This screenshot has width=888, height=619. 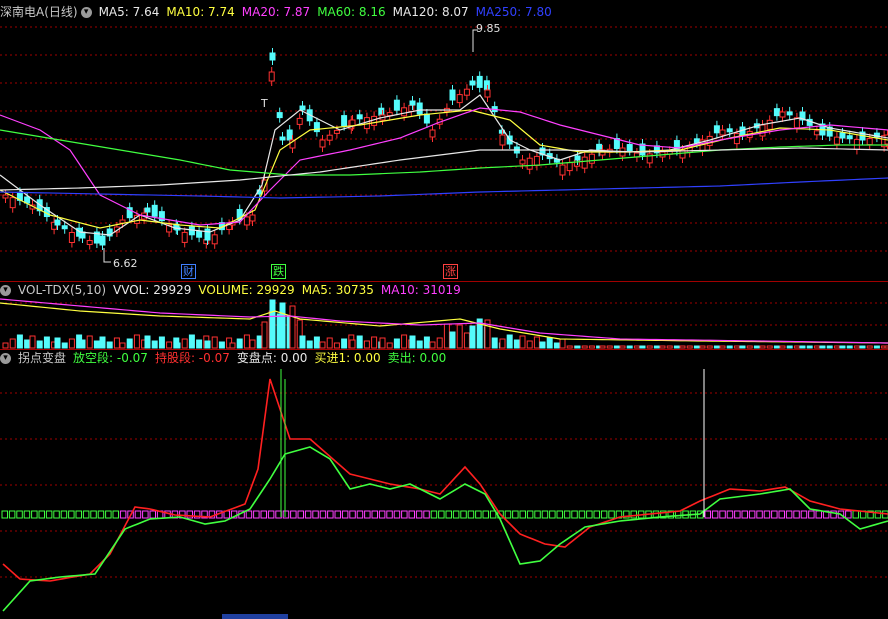 I want to click on ind-legend-item-3: 变盘点: 0.00, so click(x=272, y=358).